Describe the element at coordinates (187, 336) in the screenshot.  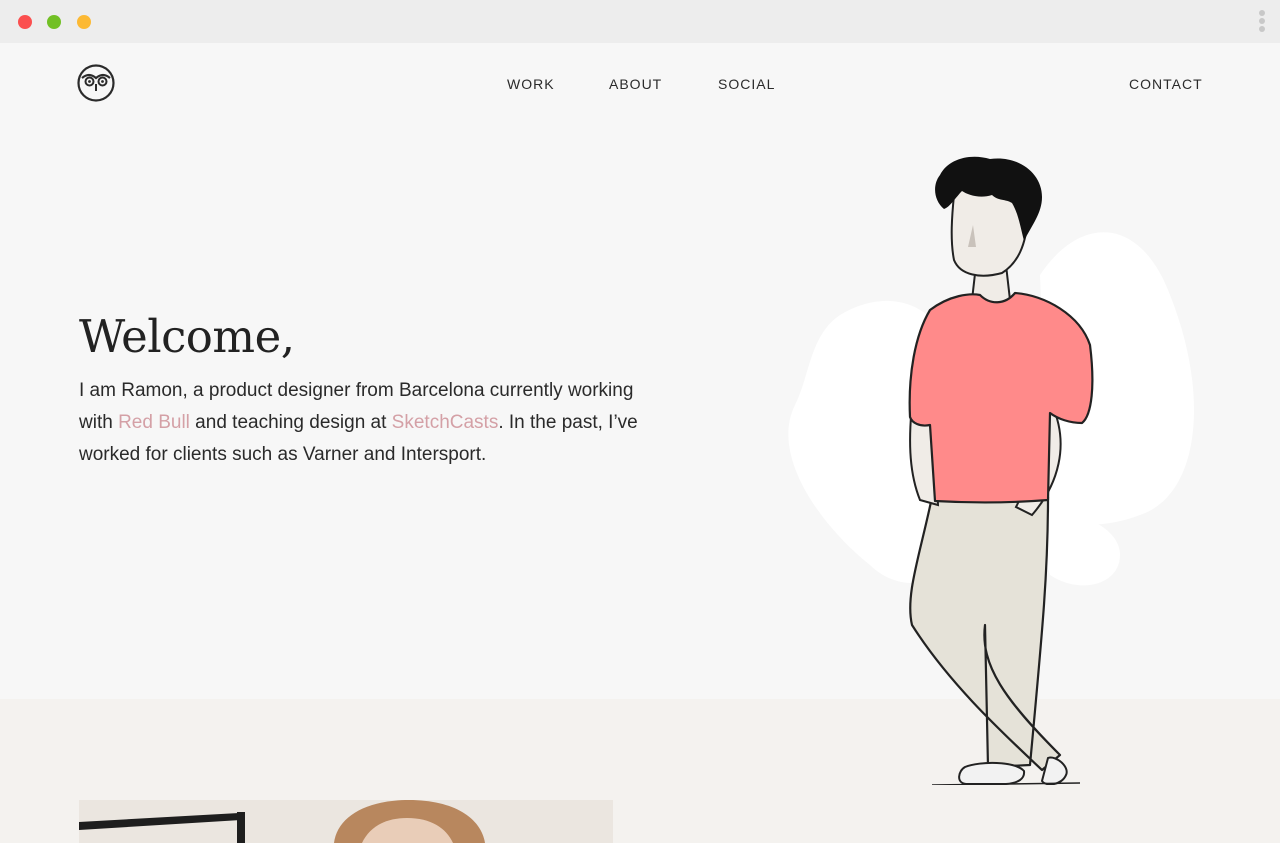
I see `welcome-heading: Welcome,` at that location.